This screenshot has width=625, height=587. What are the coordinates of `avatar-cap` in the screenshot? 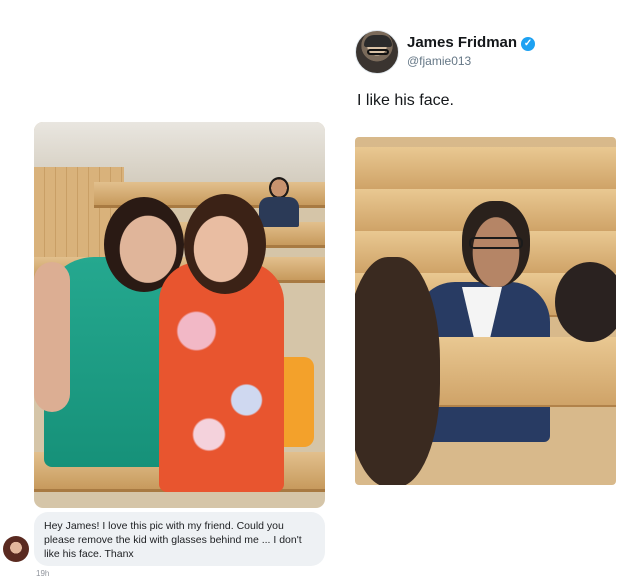 It's located at (378, 41).